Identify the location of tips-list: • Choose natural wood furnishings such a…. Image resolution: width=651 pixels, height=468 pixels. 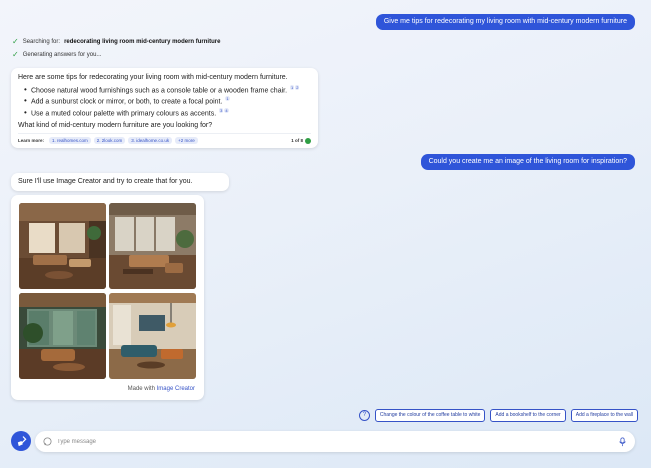
(167, 102).